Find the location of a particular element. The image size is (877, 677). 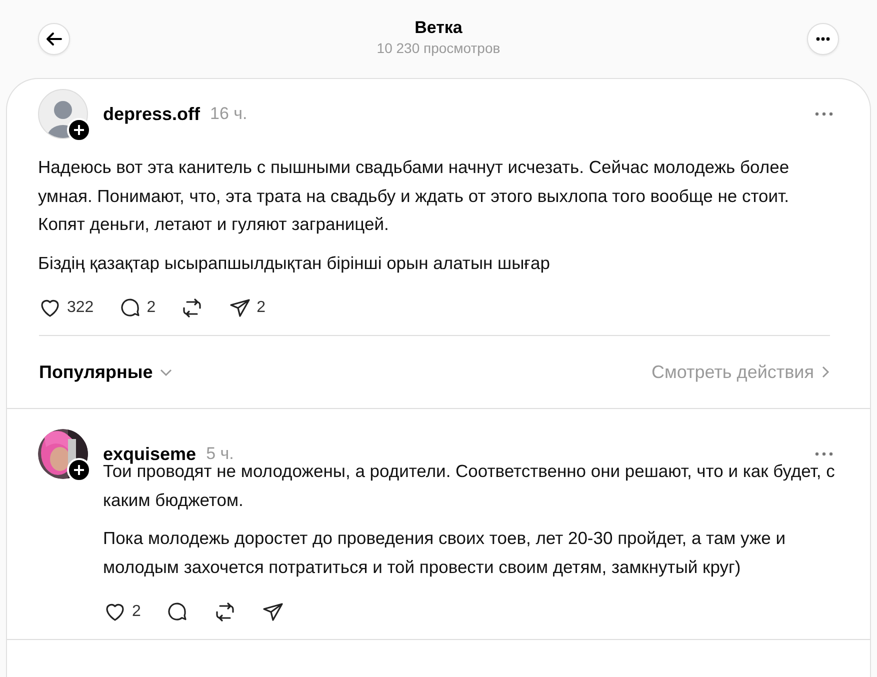

sort-dropdown: Популярные is located at coordinates (106, 372).